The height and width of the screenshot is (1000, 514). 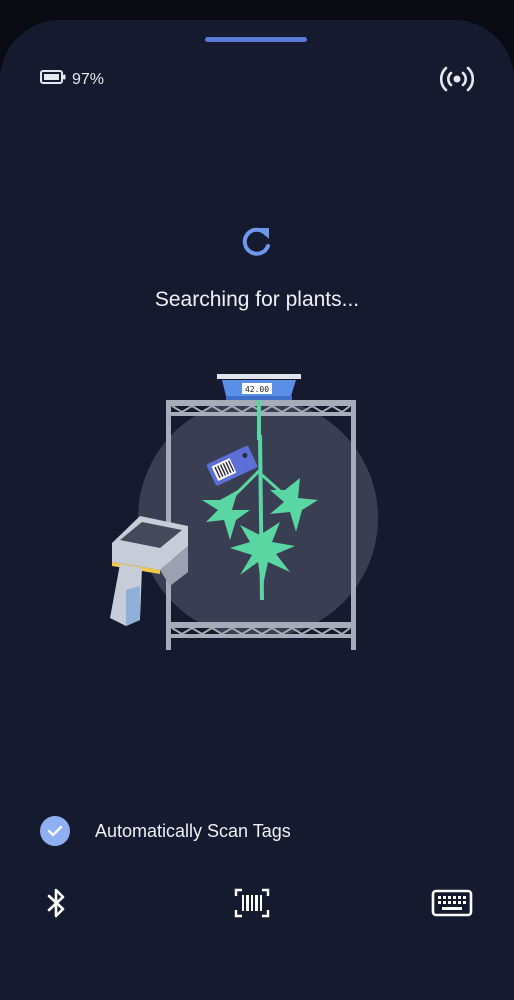 What do you see at coordinates (193, 830) in the screenshot?
I see `auto-scan-label: Automatically Scan Tags` at bounding box center [193, 830].